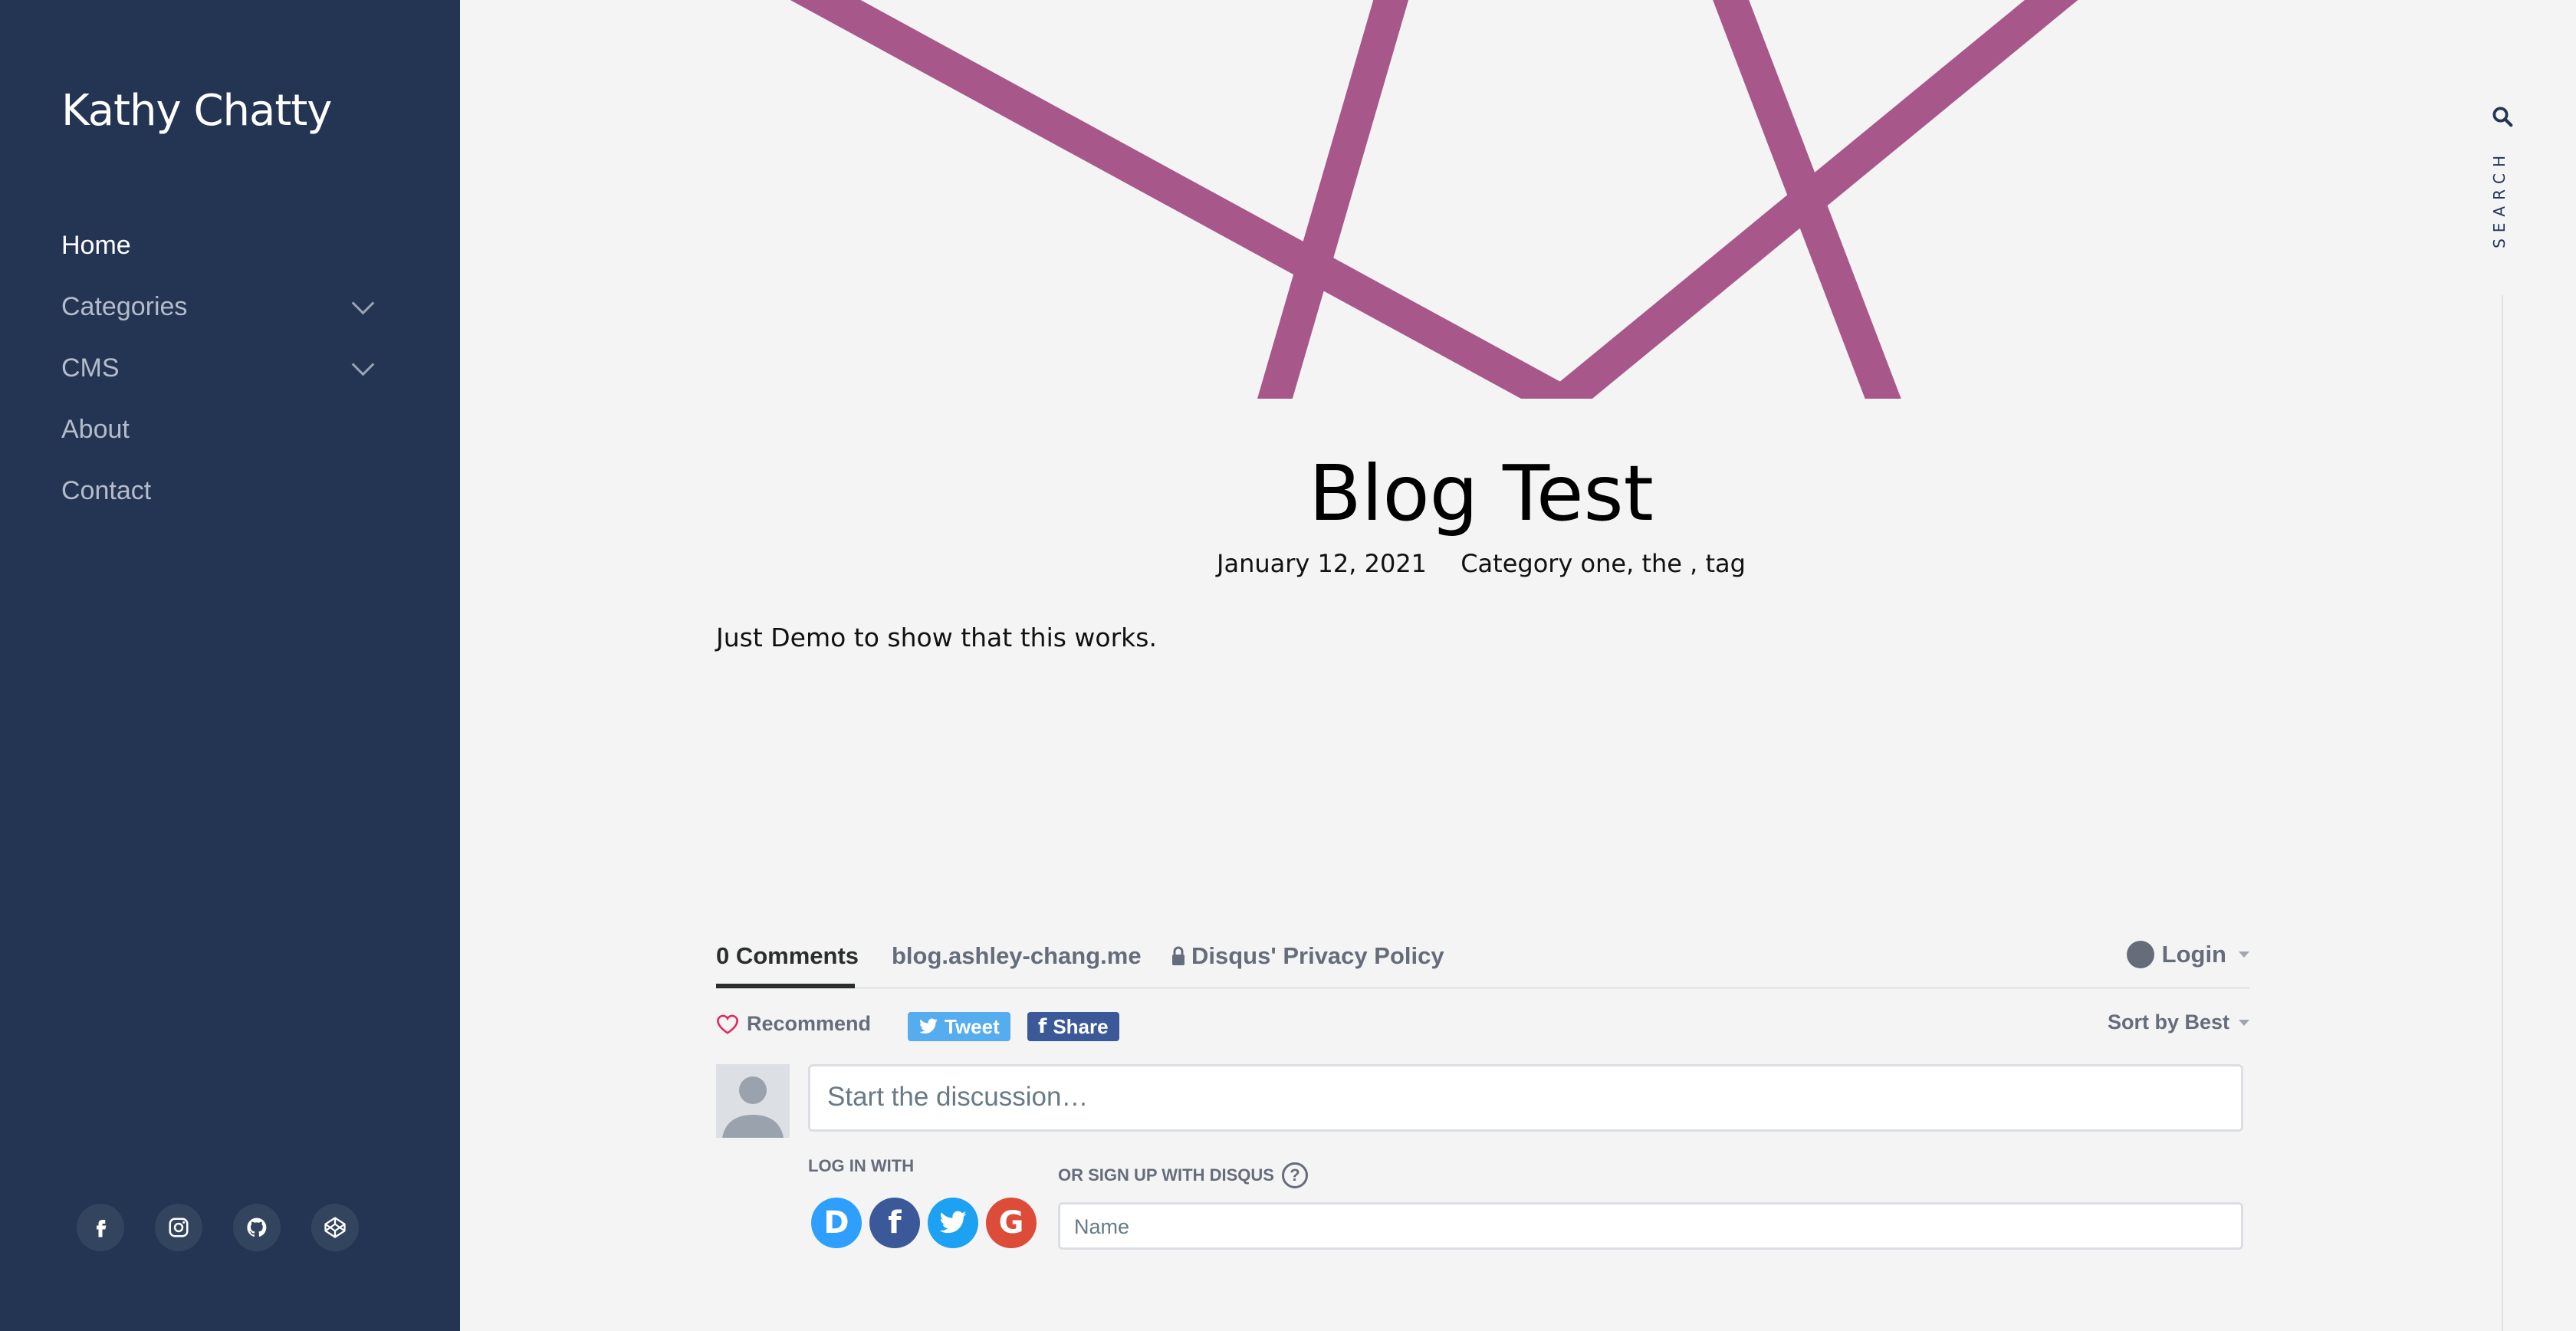  I want to click on login-label: Login, so click(2193, 954).